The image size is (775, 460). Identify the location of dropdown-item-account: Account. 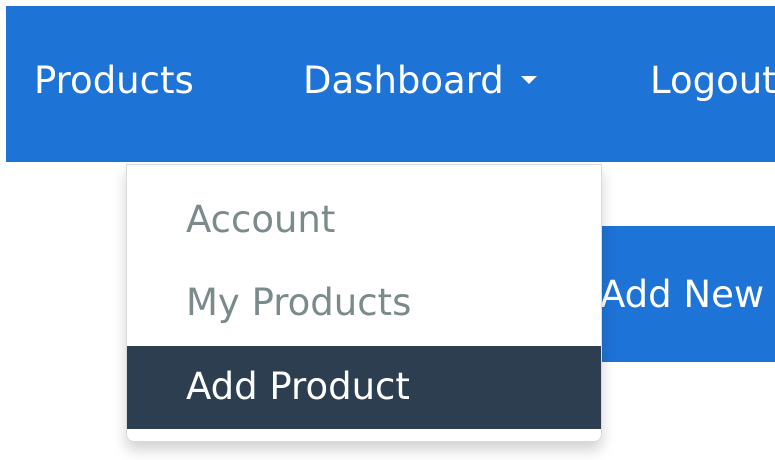
(364, 220).